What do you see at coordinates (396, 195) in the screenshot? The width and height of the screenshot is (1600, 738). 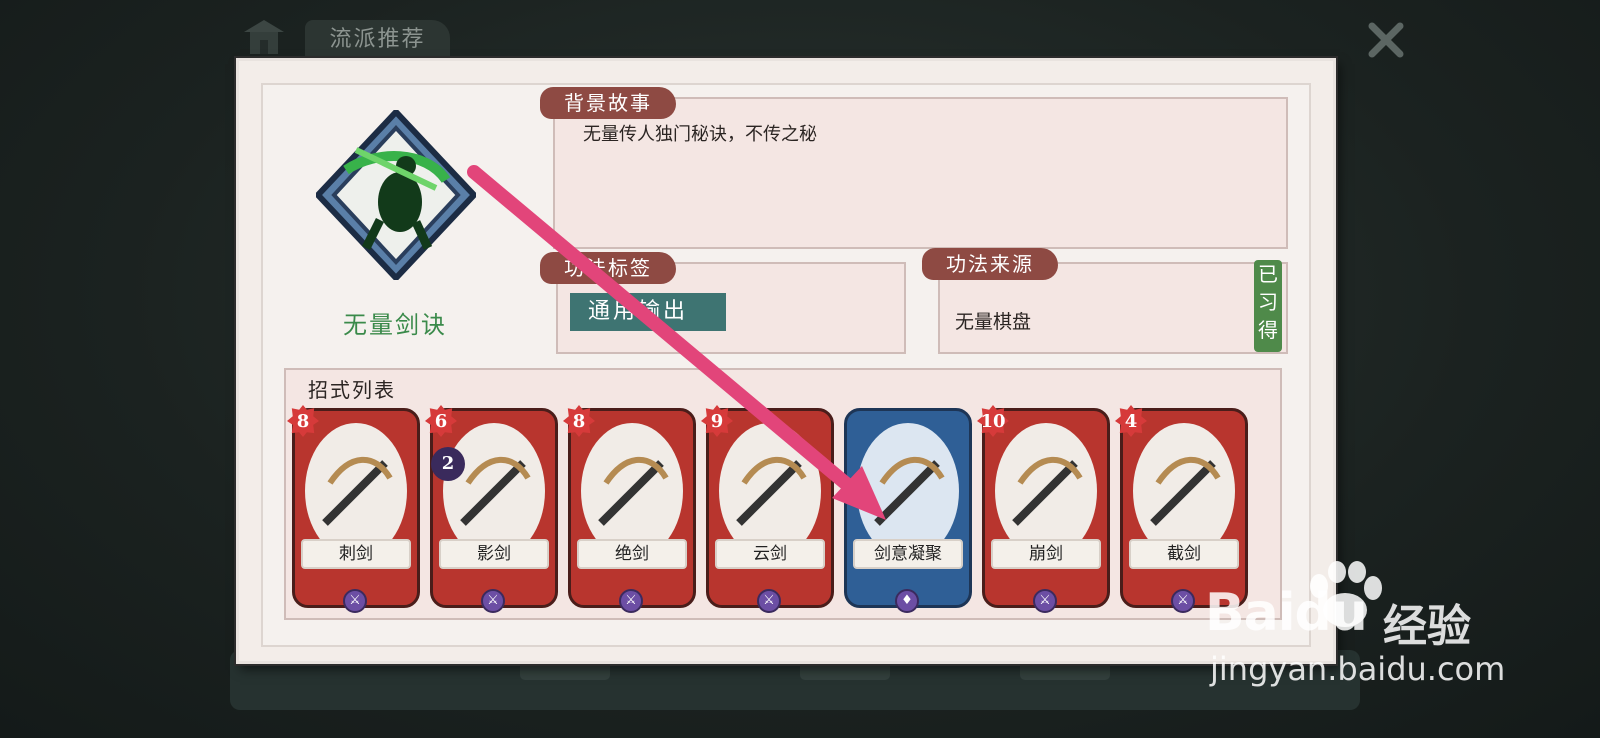 I see `sword-style-emblem-icon` at bounding box center [396, 195].